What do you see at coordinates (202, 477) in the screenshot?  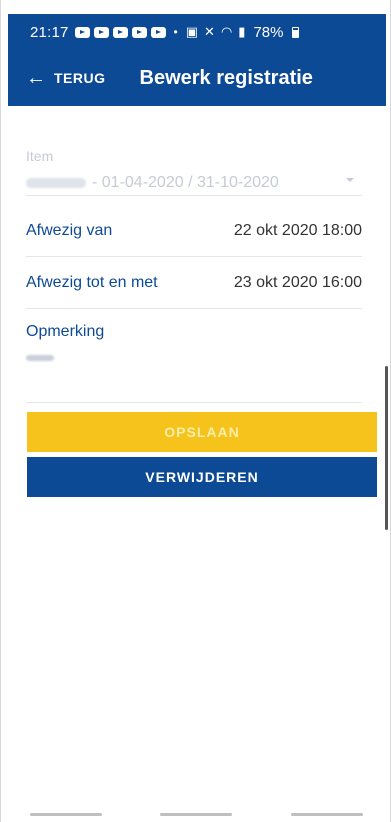 I see `delete-button: VERWIJDEREN` at bounding box center [202, 477].